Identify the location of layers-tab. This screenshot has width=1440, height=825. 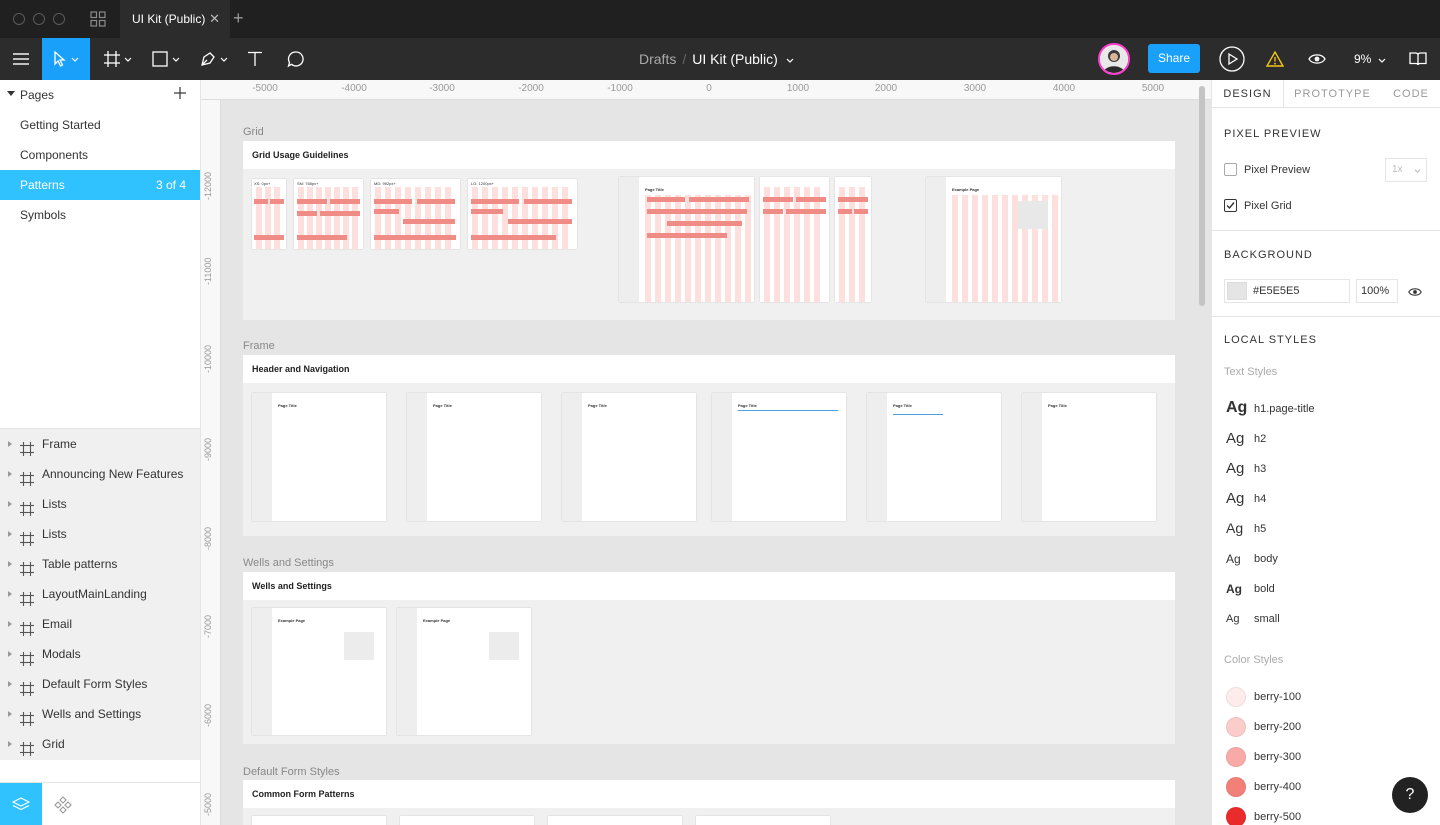
(21, 804).